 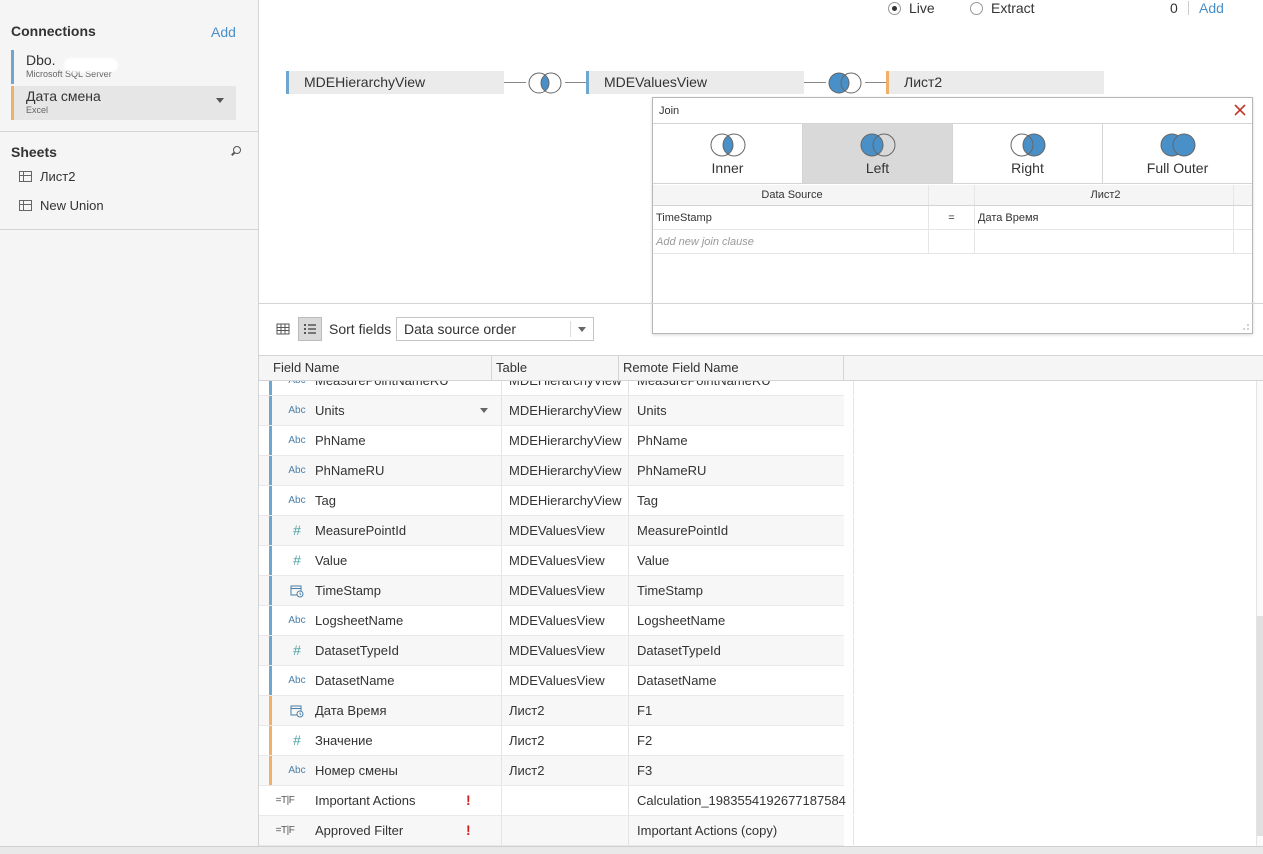 What do you see at coordinates (731, 368) in the screenshot?
I see `col-remote-field-name: Remote Field Name` at bounding box center [731, 368].